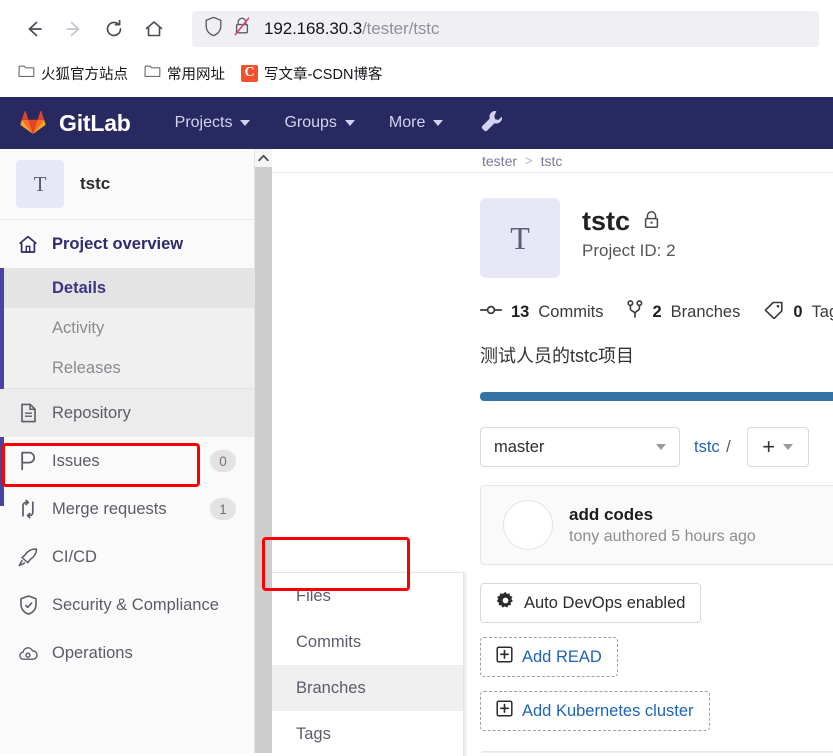 The width and height of the screenshot is (833, 756). Describe the element at coordinates (76, 460) in the screenshot. I see `sidebar-item-label: Issues` at that location.